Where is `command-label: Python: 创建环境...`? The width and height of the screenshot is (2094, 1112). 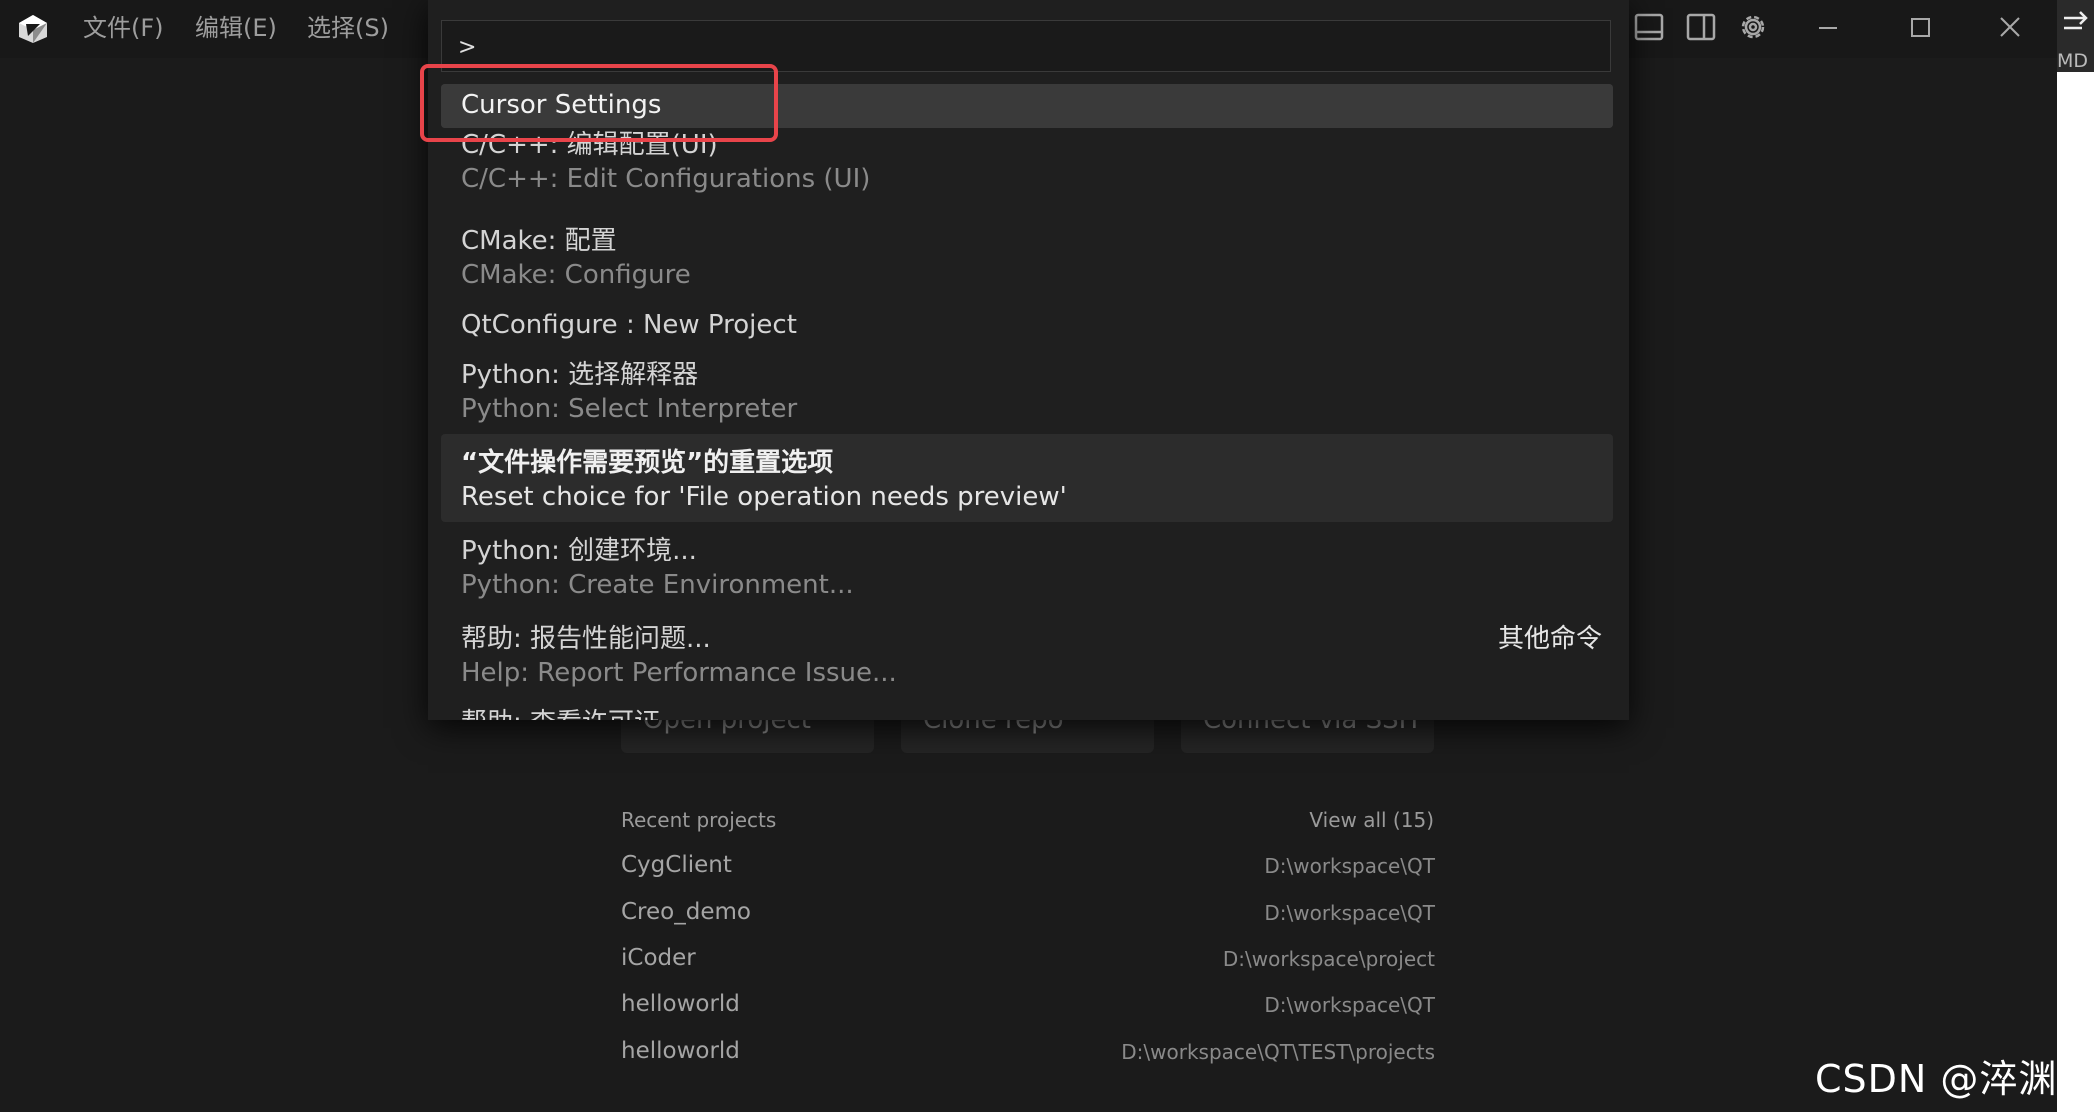
command-label: Python: 创建环境... is located at coordinates (579, 551).